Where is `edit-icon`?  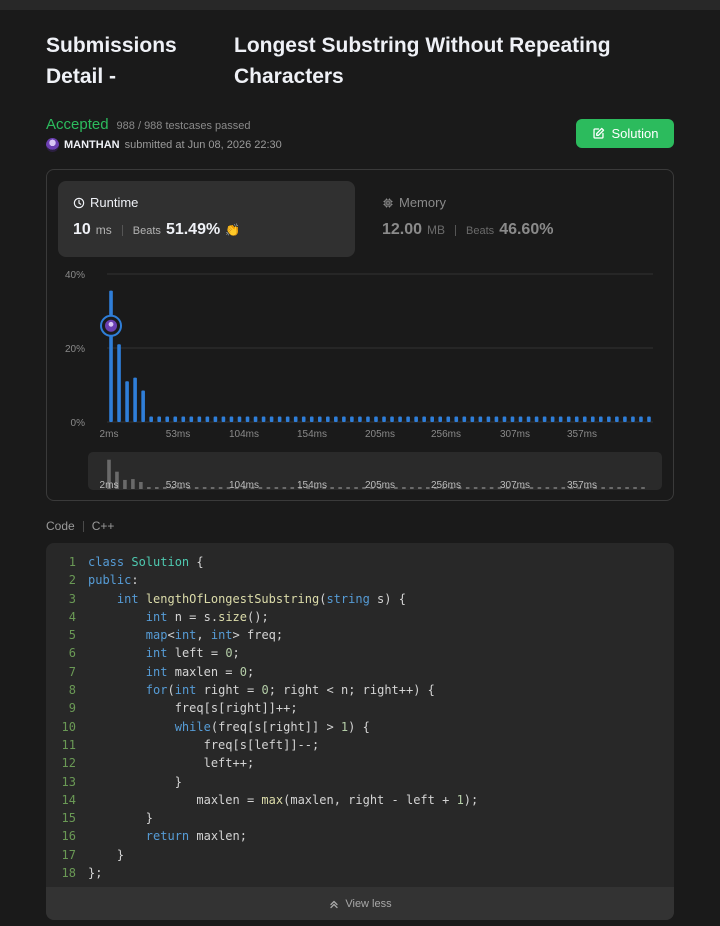
edit-icon is located at coordinates (598, 133).